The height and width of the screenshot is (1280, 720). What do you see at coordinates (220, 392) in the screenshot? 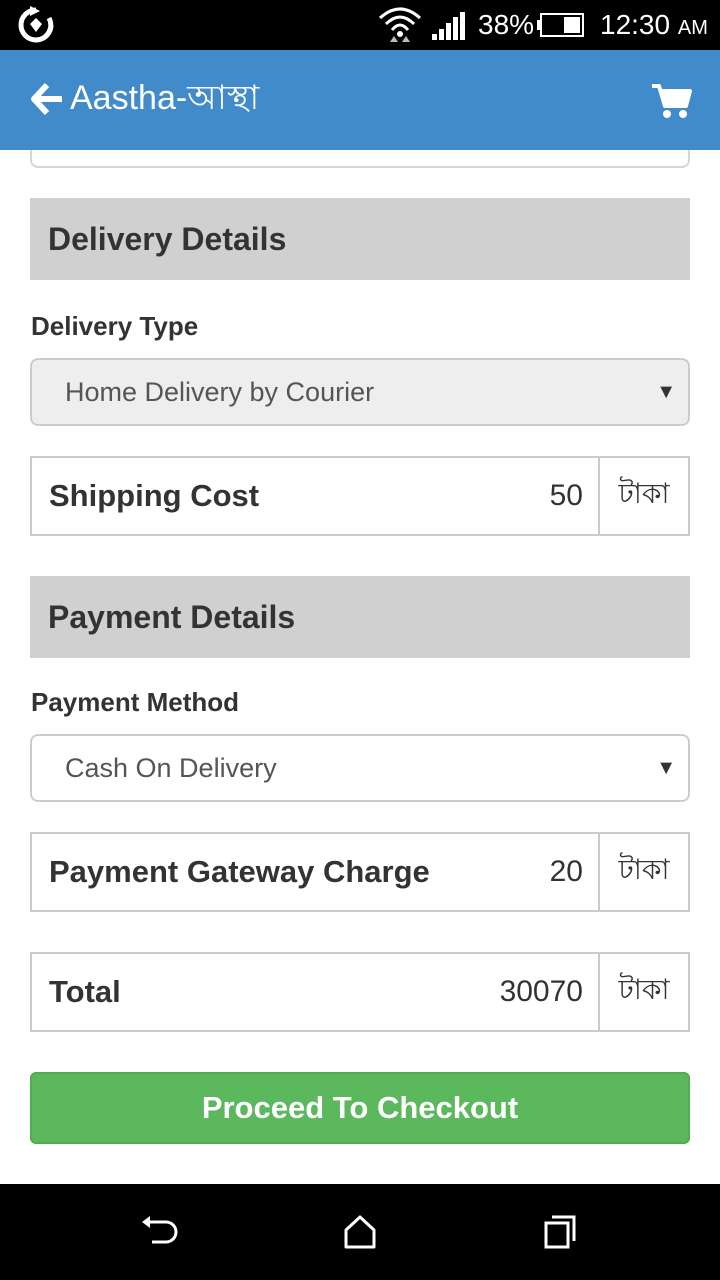
I see `delivery-type-value: Home Delivery by Courier` at bounding box center [220, 392].